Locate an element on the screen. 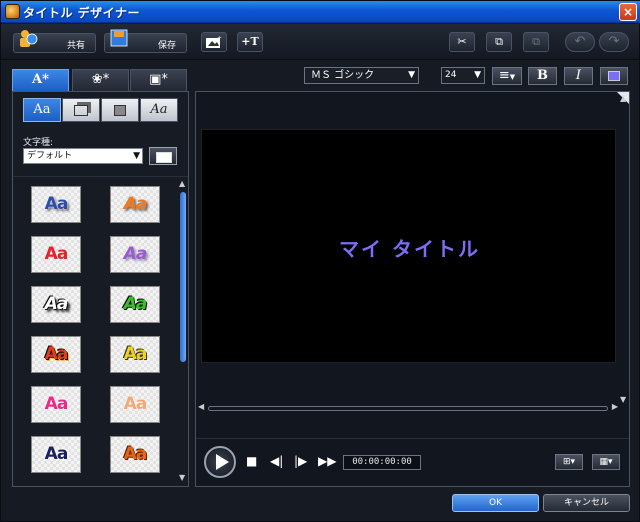 Image resolution: width=640 pixels, height=522 pixels. playback-controls: ■ ◀| |▶ ▶▶ 00:00:00:00 ⊞▾ ▦▾ is located at coordinates (412, 462).